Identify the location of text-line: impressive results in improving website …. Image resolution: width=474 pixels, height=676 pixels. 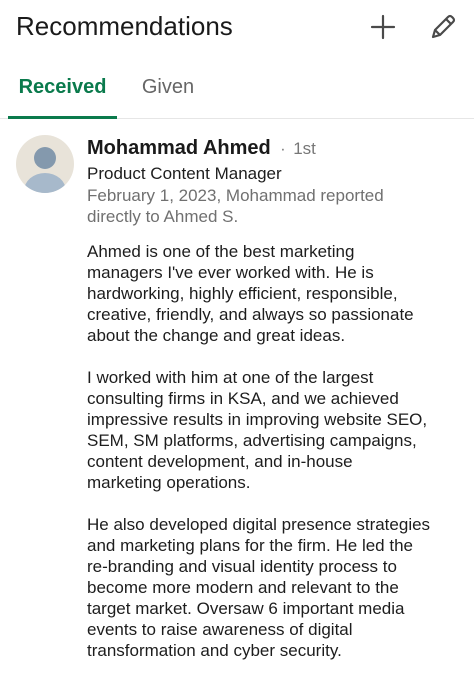
(257, 419).